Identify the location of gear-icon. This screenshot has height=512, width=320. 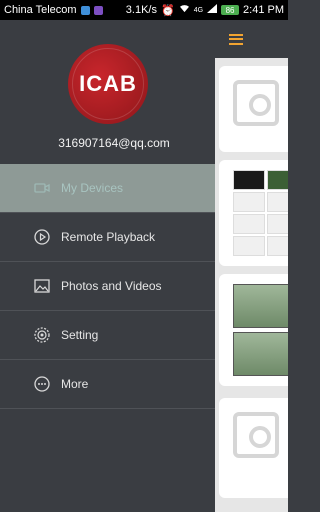
(42, 335).